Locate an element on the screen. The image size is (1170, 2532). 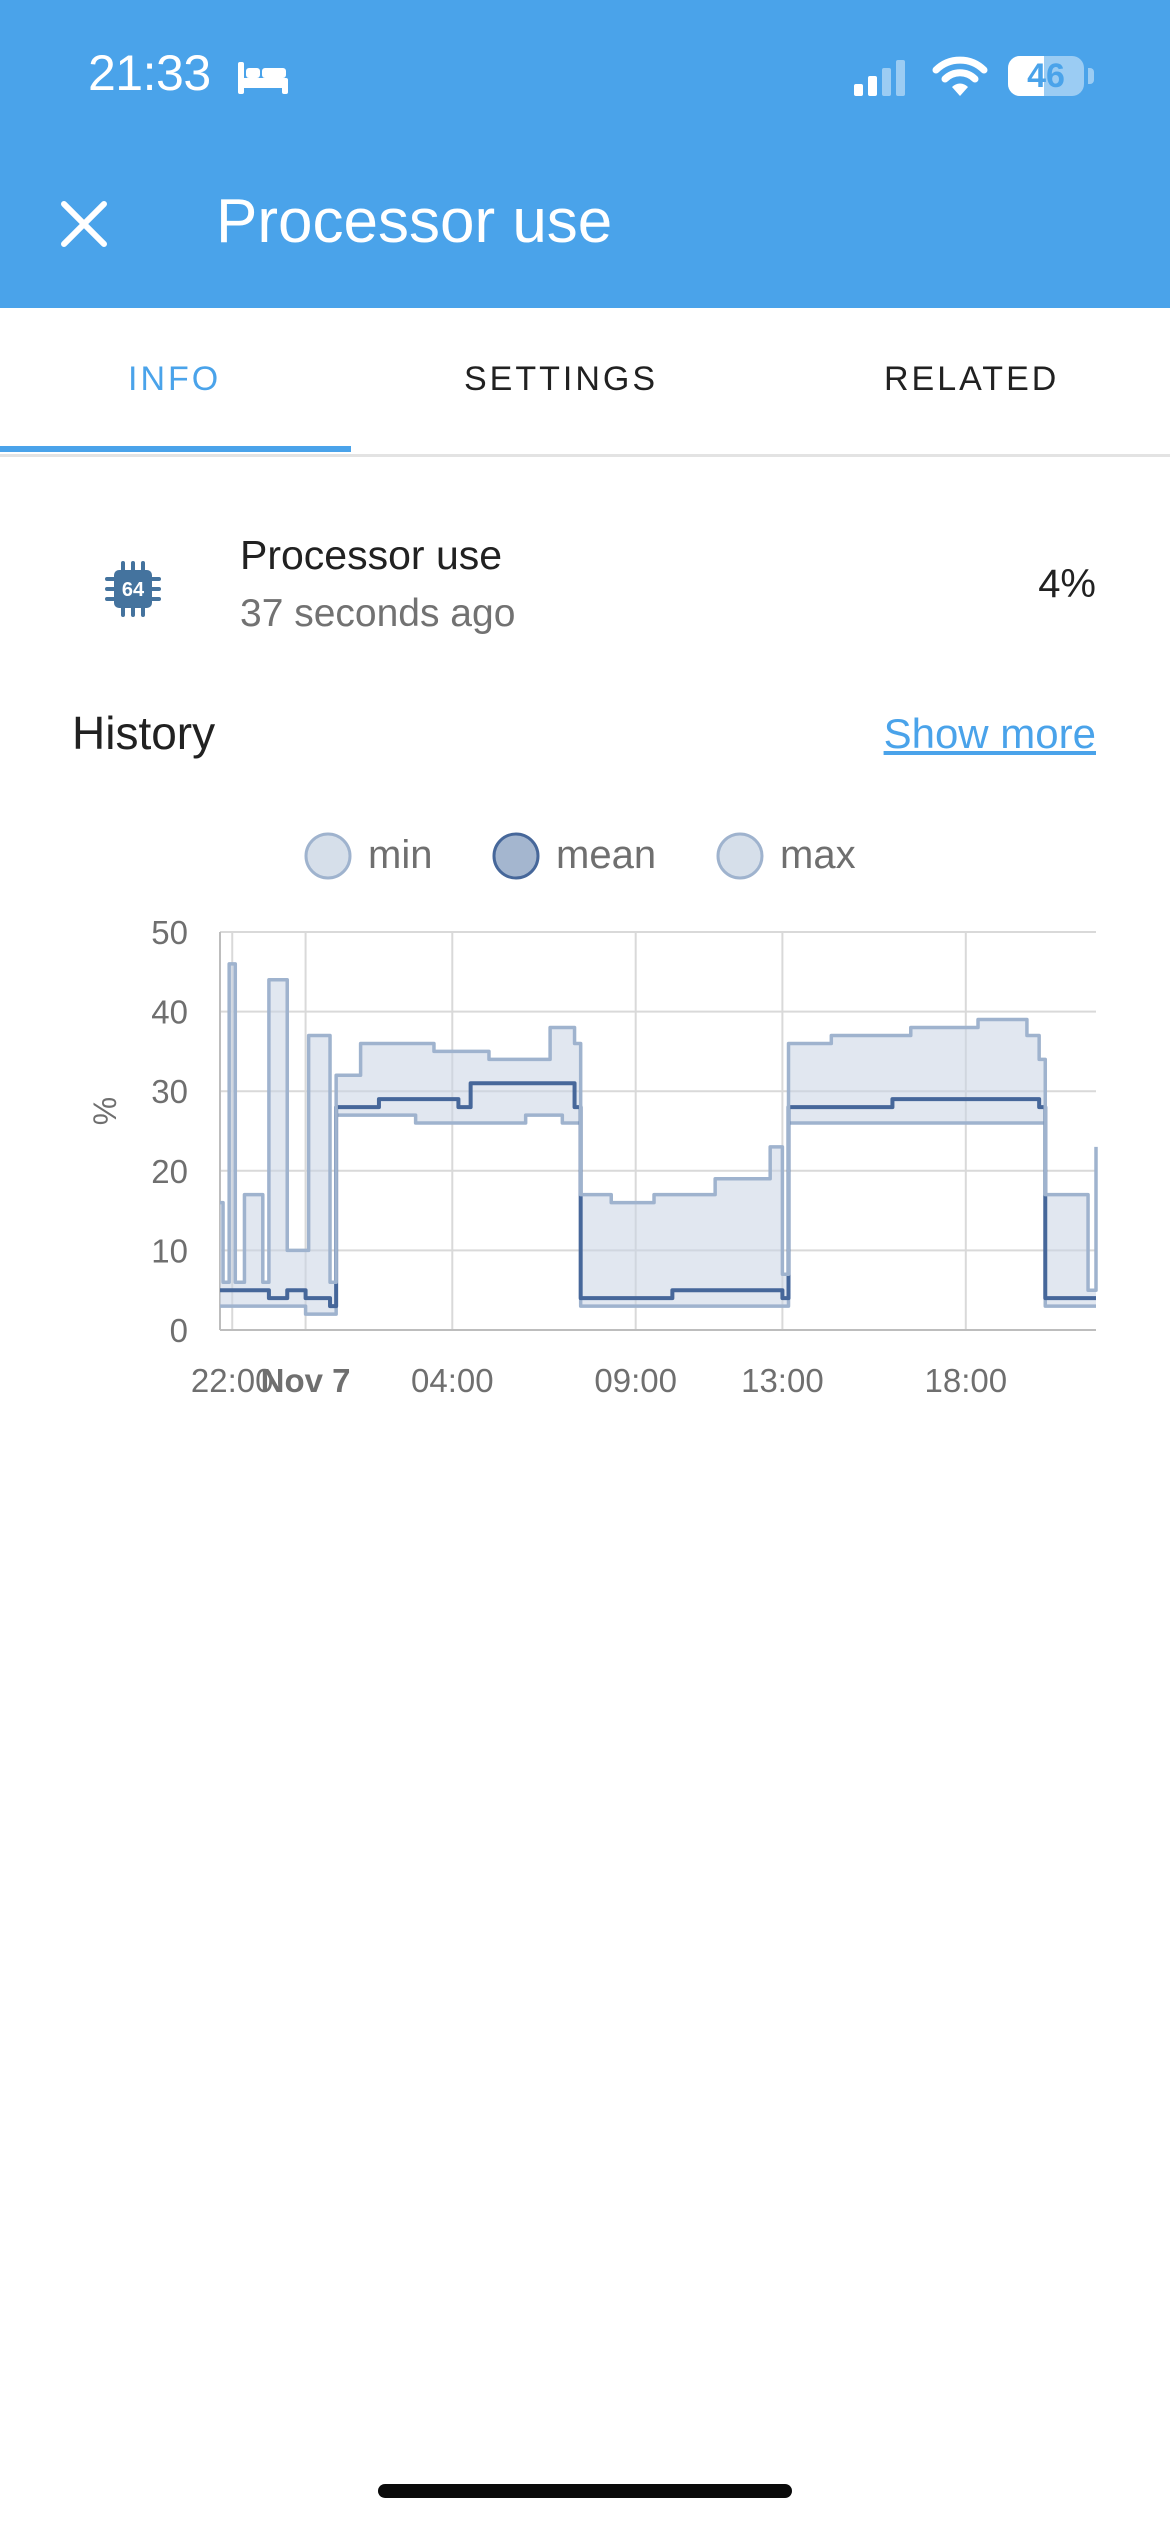
min-max-band is located at coordinates (658, 1139).